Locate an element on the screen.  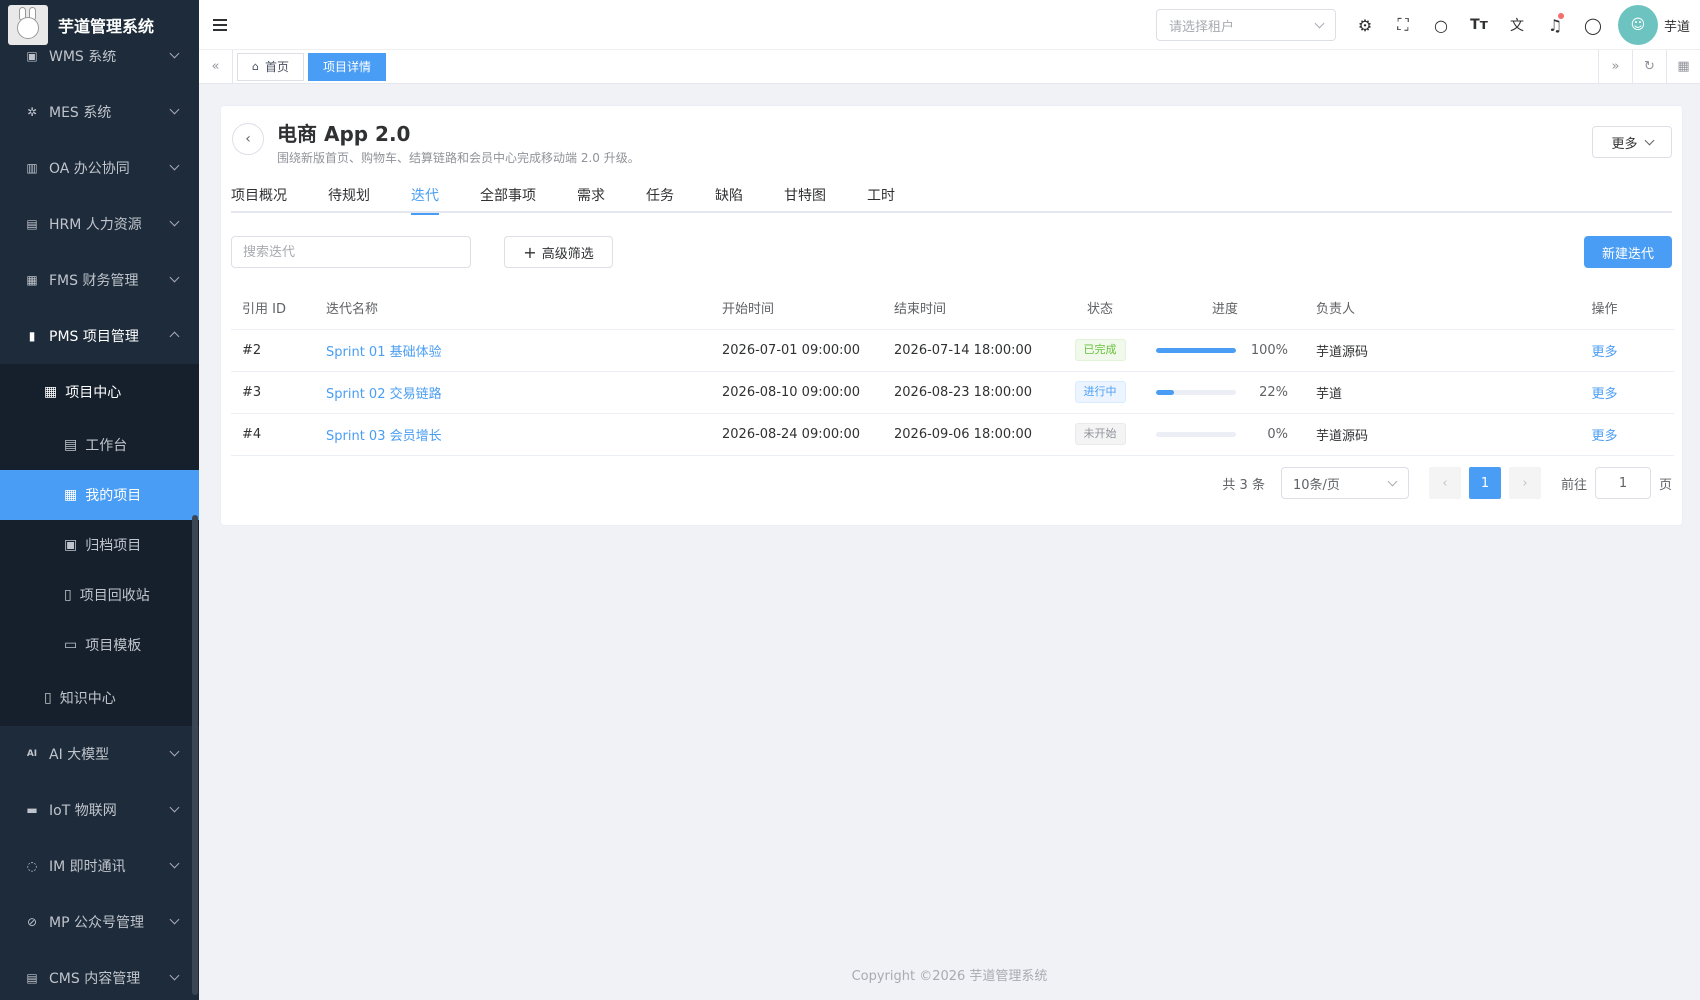
header-actions: 请选择租户 ⚙ ⛶ ○ Tт 文 ♫ ◯ ☺ 芋道 is located at coordinates (1427, 25).